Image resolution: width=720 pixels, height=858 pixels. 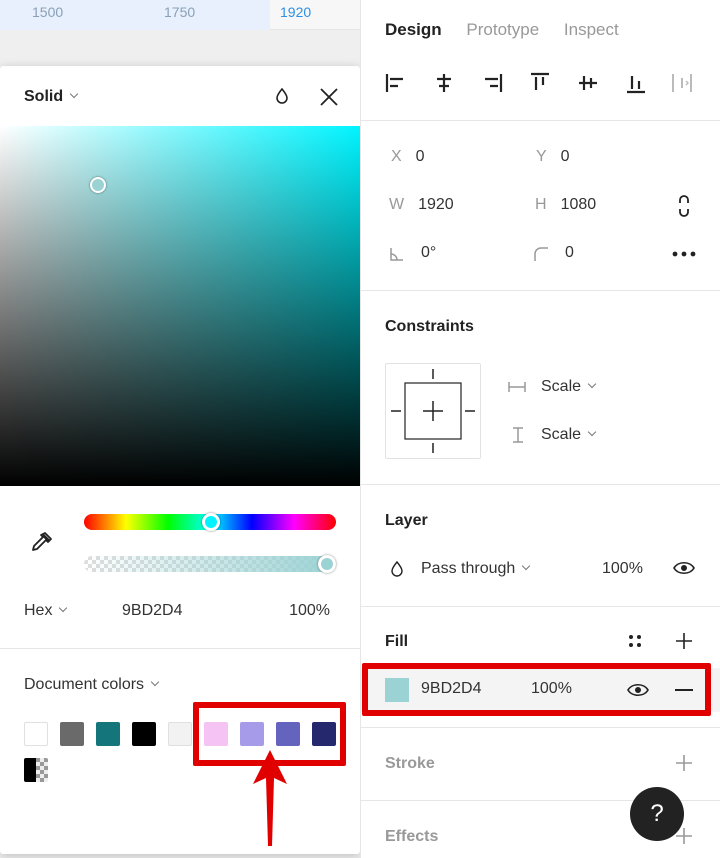 What do you see at coordinates (406, 520) in the screenshot?
I see `layer-title: Layer` at bounding box center [406, 520].